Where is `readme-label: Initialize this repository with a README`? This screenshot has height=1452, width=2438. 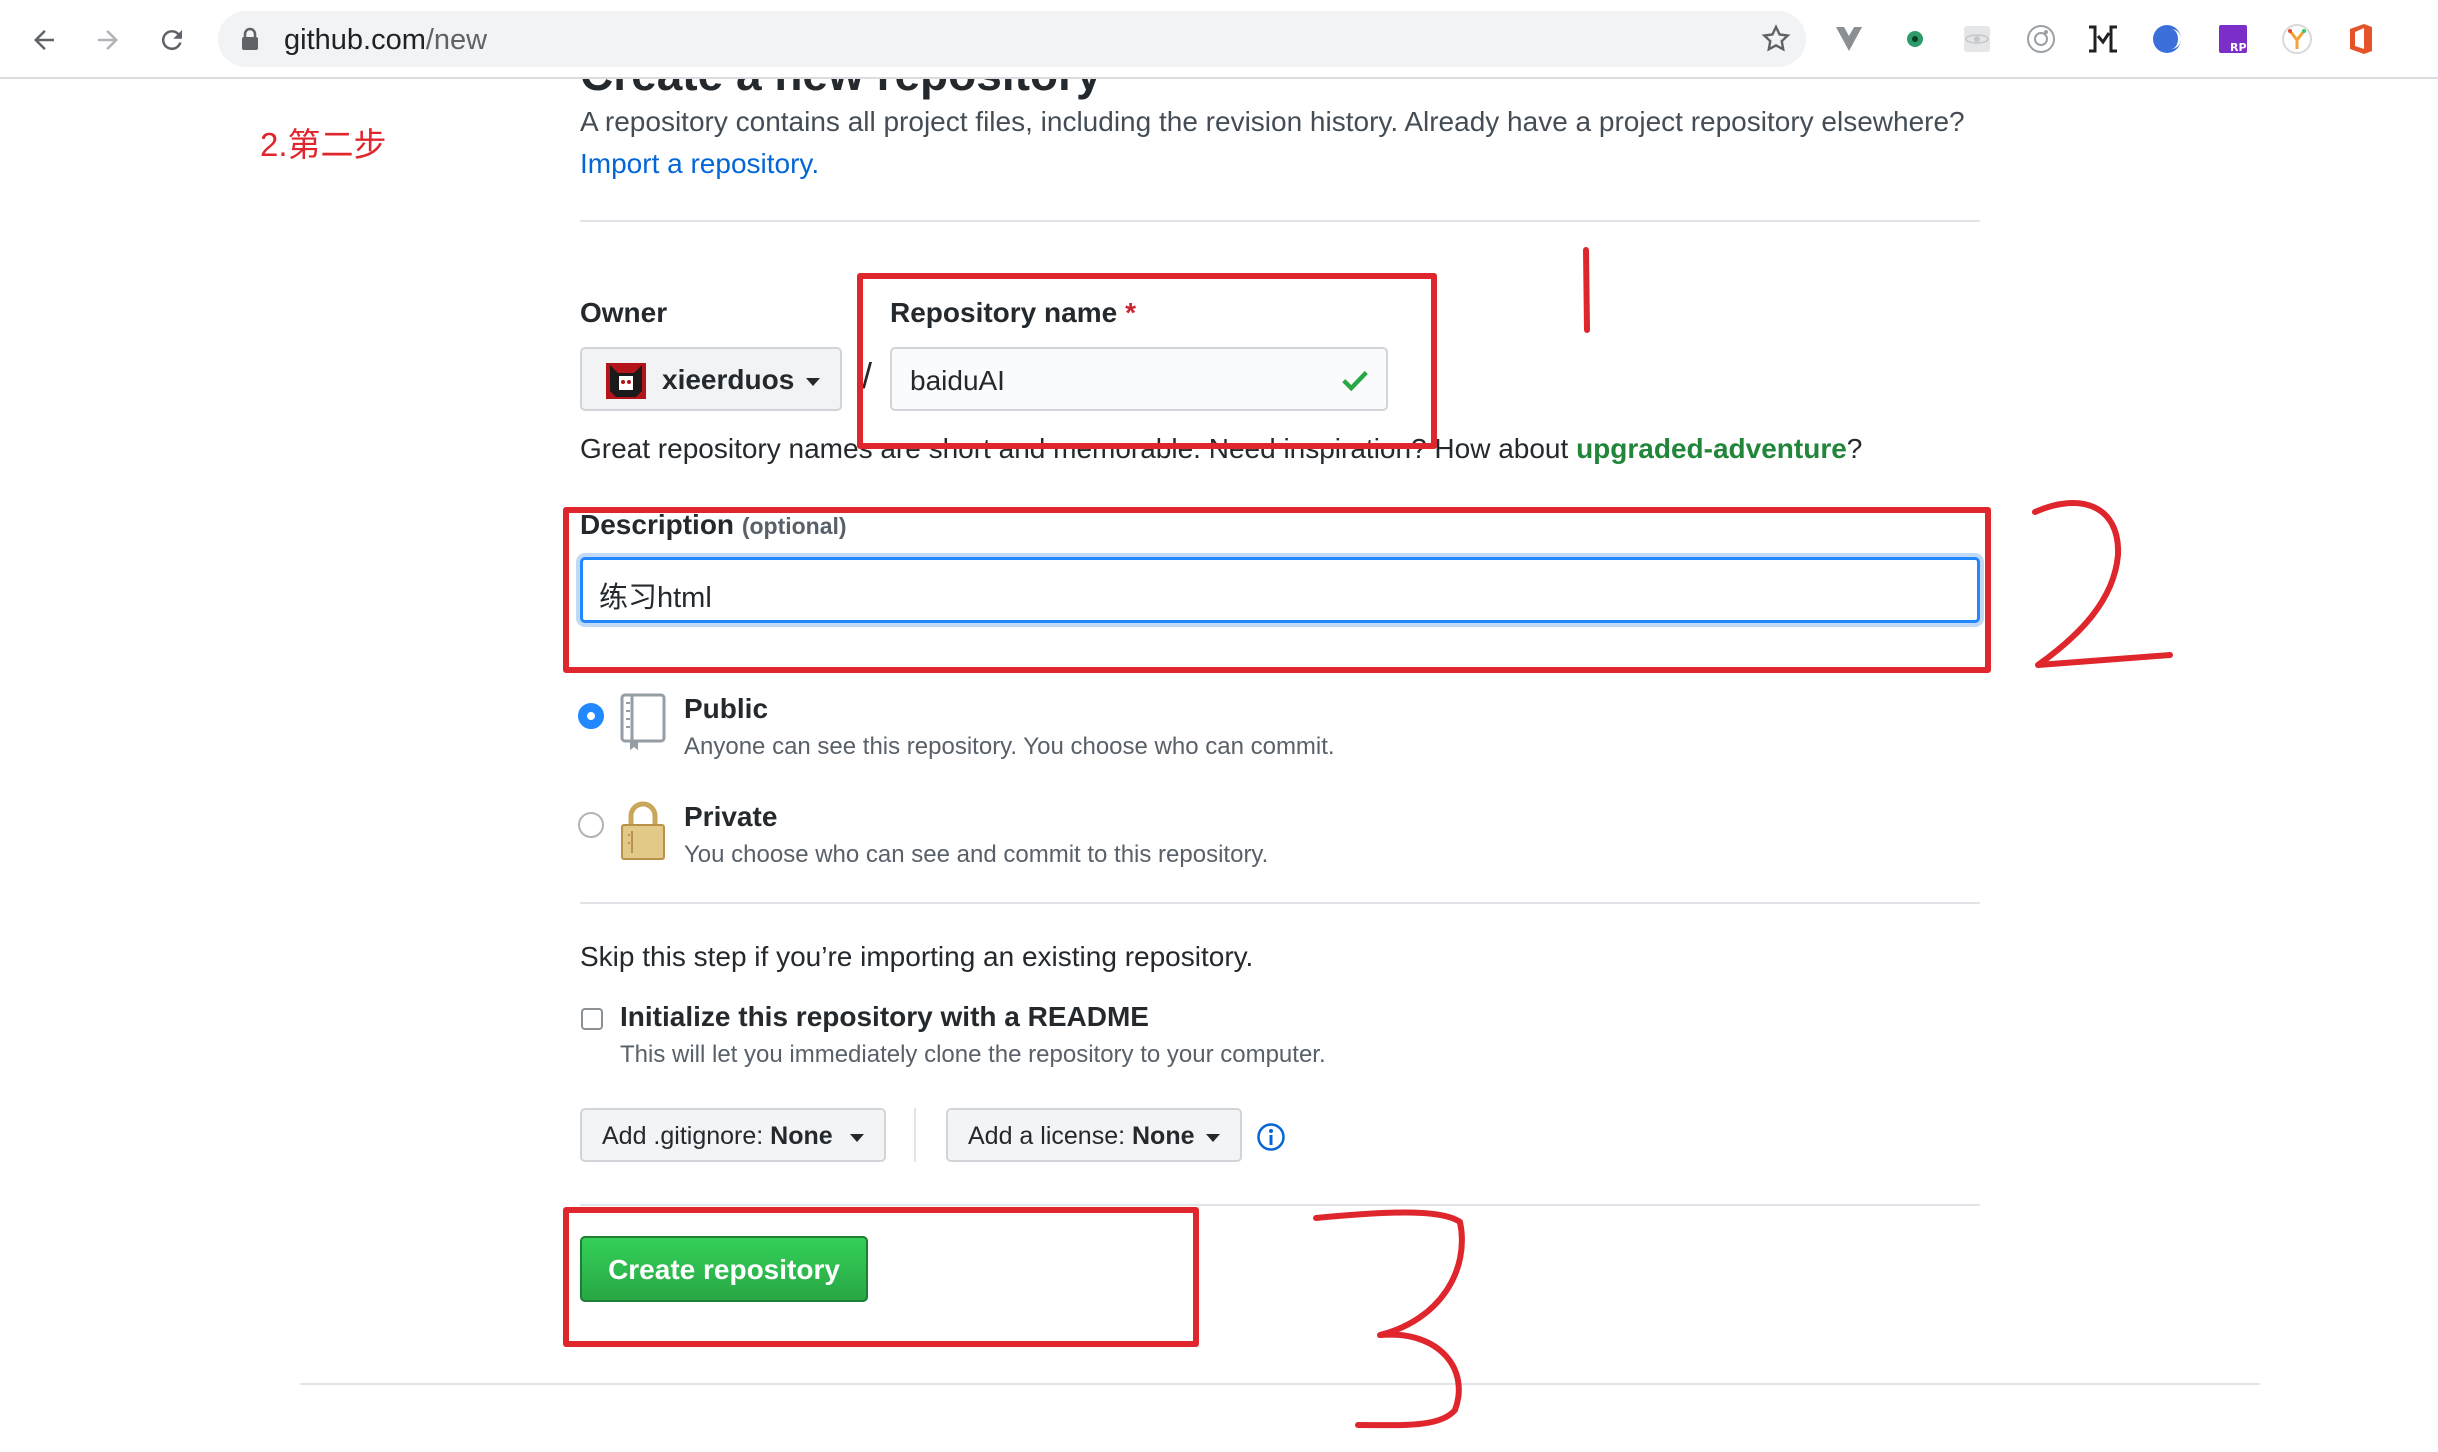 readme-label: Initialize this repository with a README is located at coordinates (884, 1017).